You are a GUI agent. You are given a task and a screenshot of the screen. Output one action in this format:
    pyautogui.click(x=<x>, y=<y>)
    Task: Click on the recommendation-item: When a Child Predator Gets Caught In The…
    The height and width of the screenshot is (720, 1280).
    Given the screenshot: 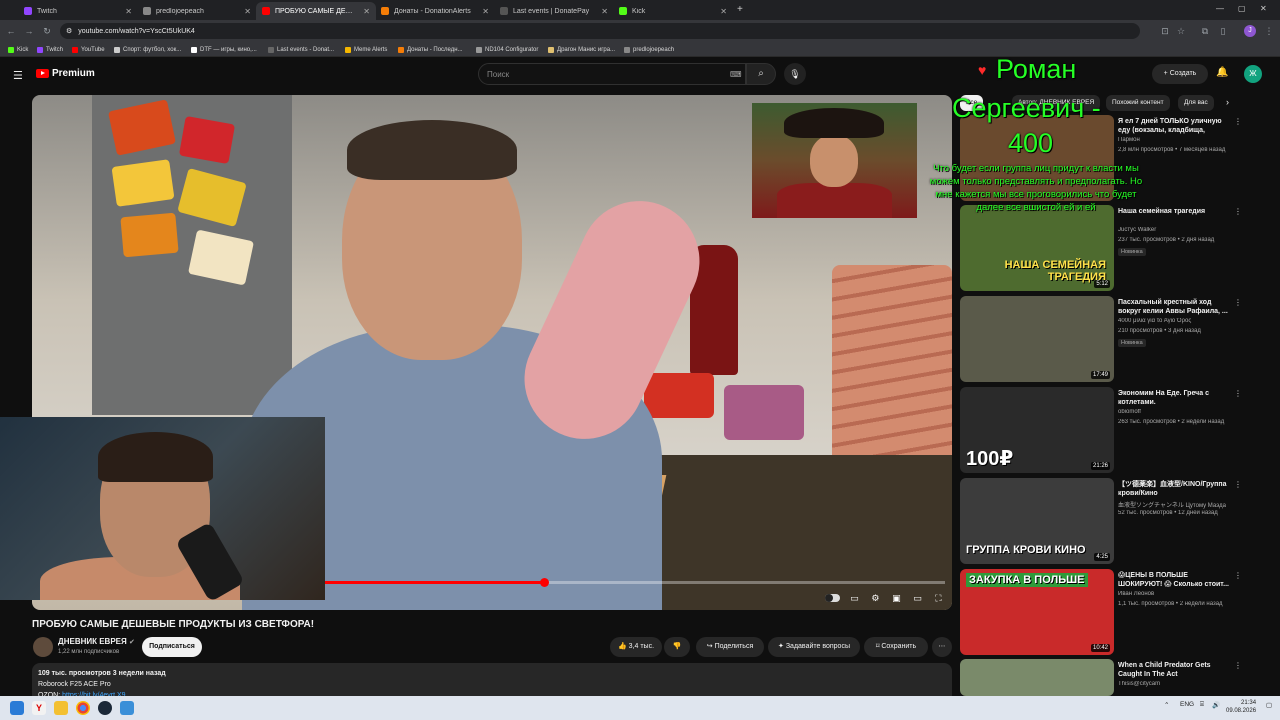 What is the action you would take?
    pyautogui.click(x=1101, y=677)
    